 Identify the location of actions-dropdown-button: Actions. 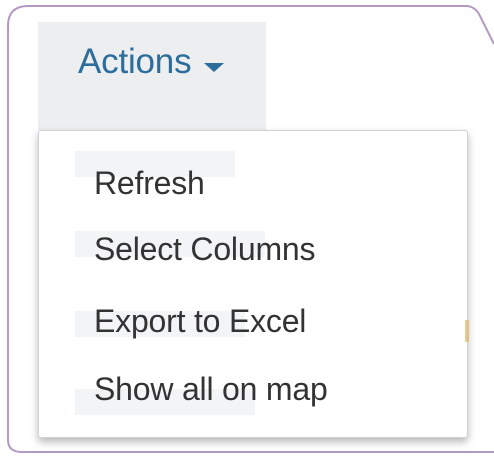
(152, 76).